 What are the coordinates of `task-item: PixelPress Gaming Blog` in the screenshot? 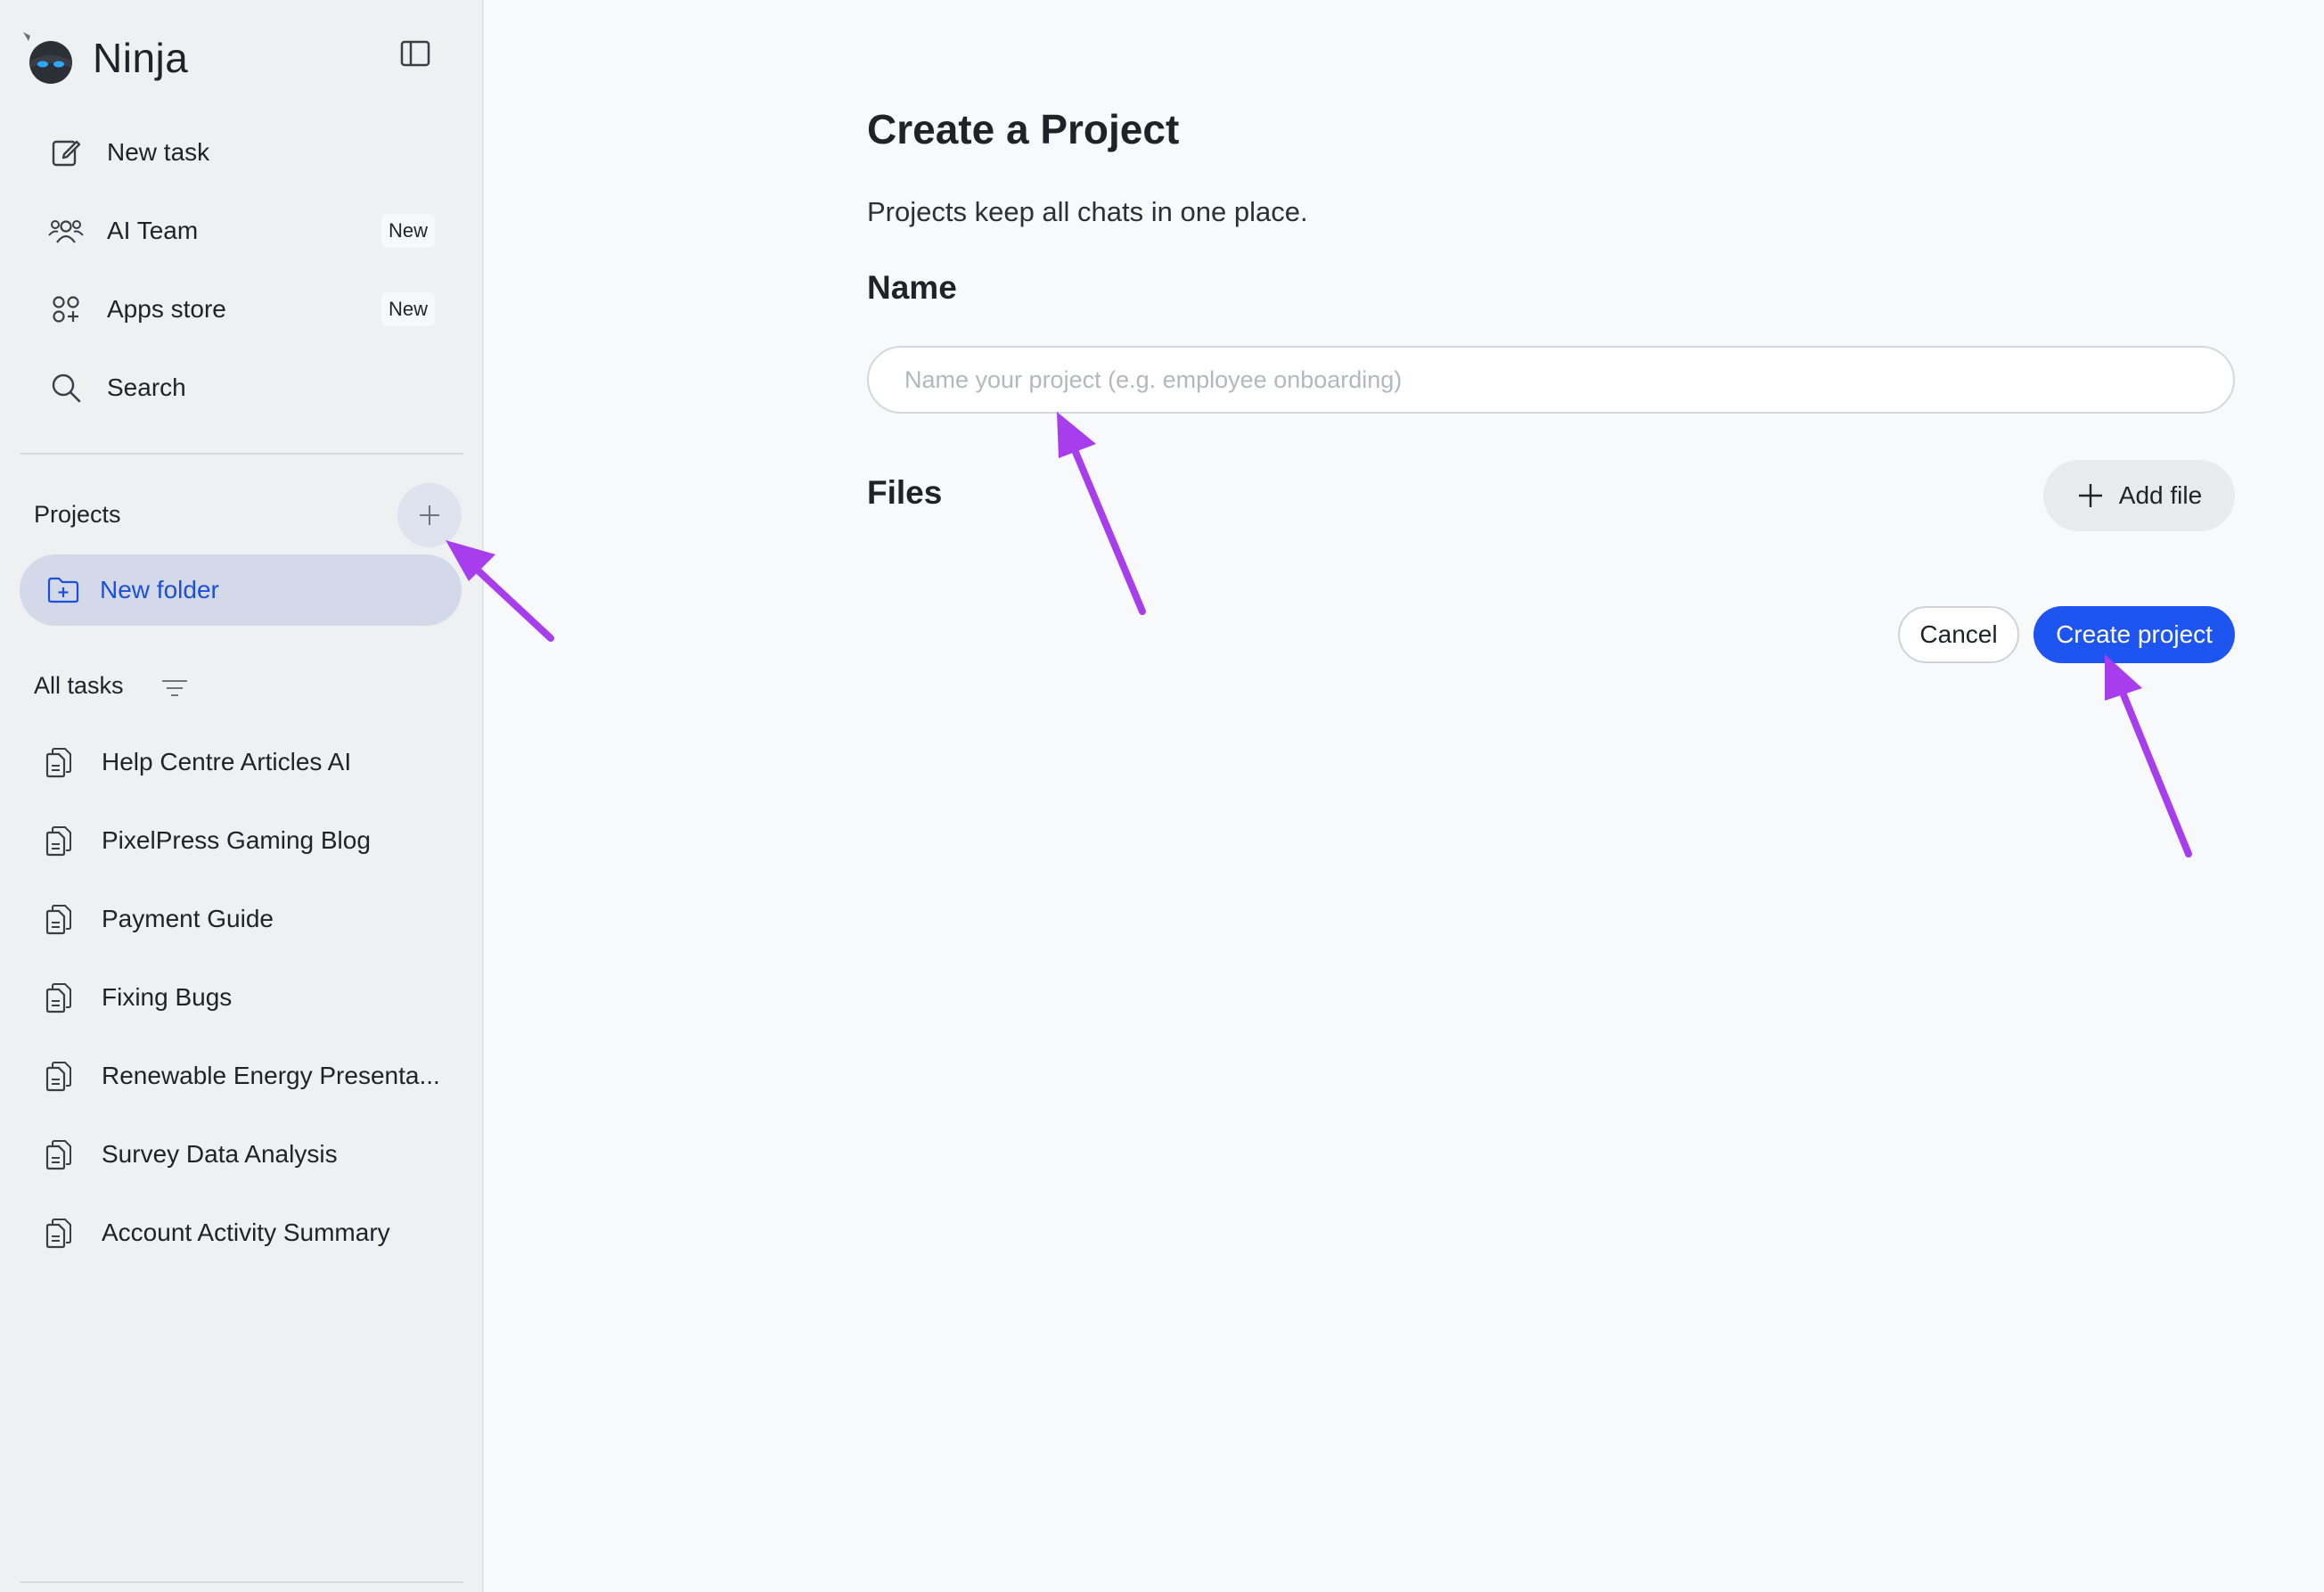 It's located at (241, 840).